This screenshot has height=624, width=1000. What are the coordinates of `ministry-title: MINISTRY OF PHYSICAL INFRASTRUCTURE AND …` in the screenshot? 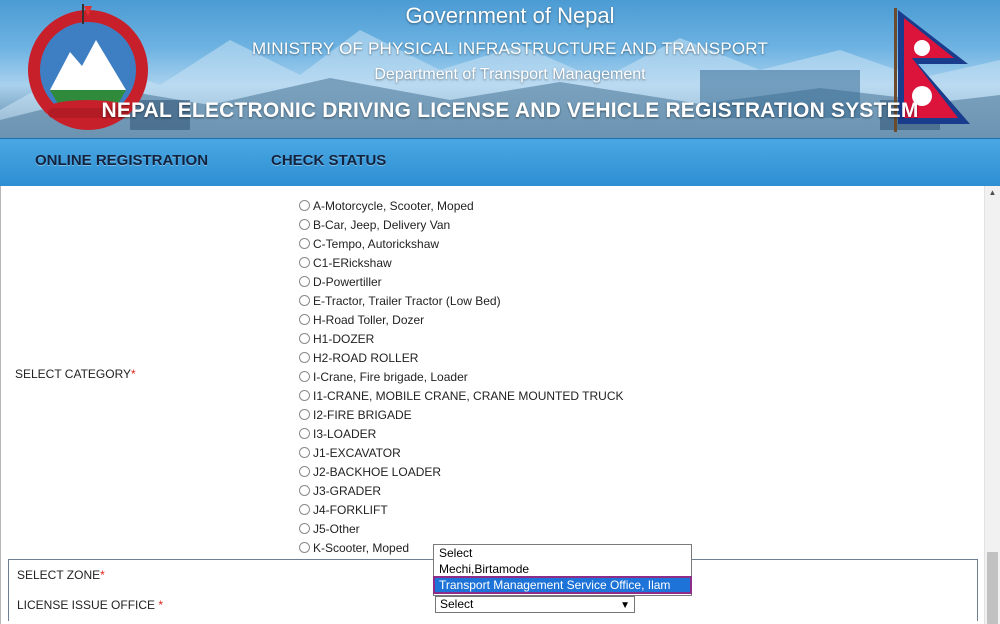 It's located at (510, 48).